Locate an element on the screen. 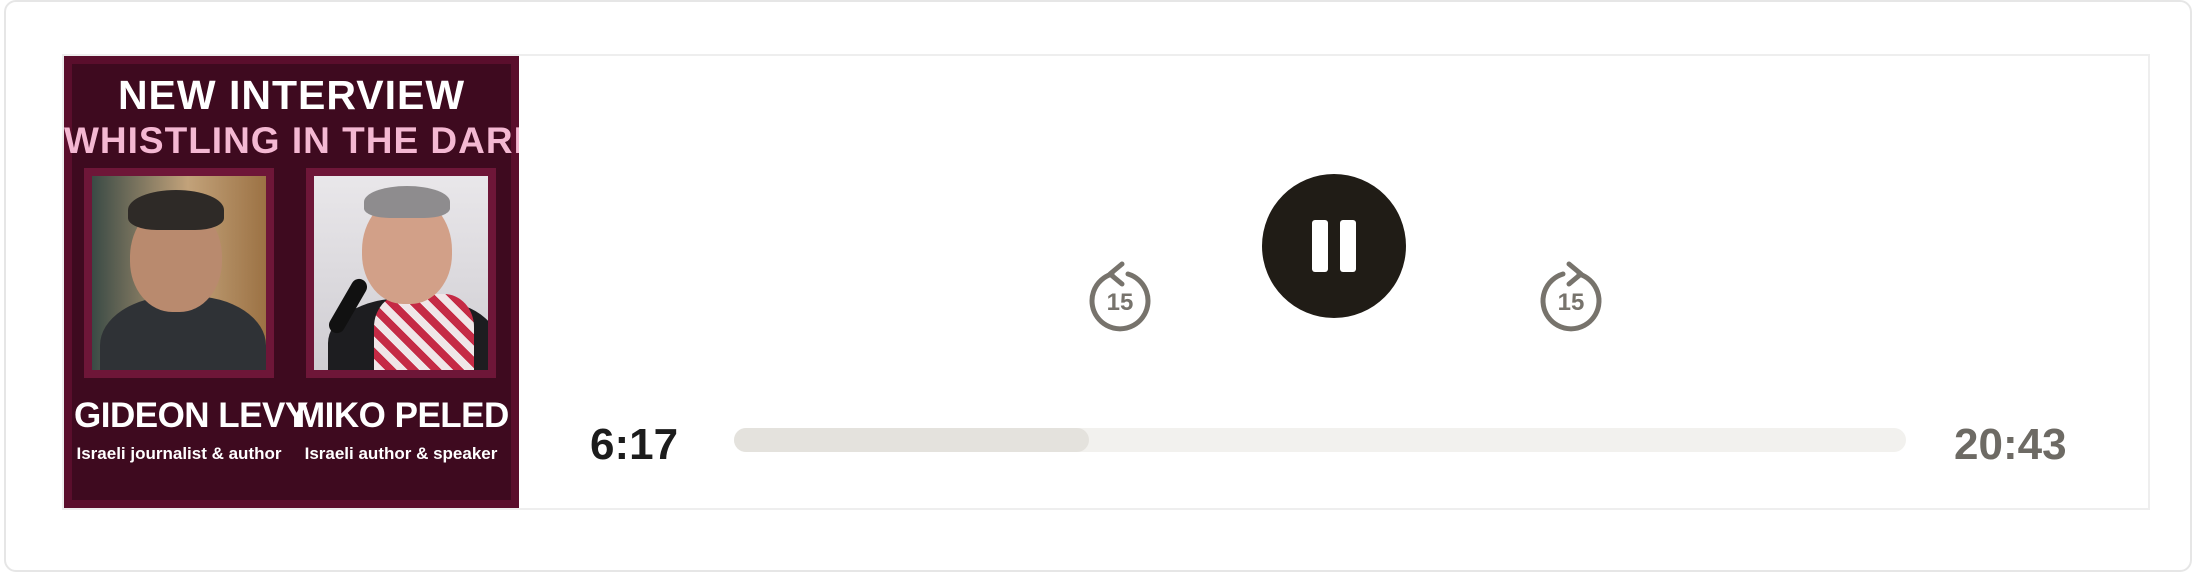  elapsed-time: 6:17 is located at coordinates (634, 444).